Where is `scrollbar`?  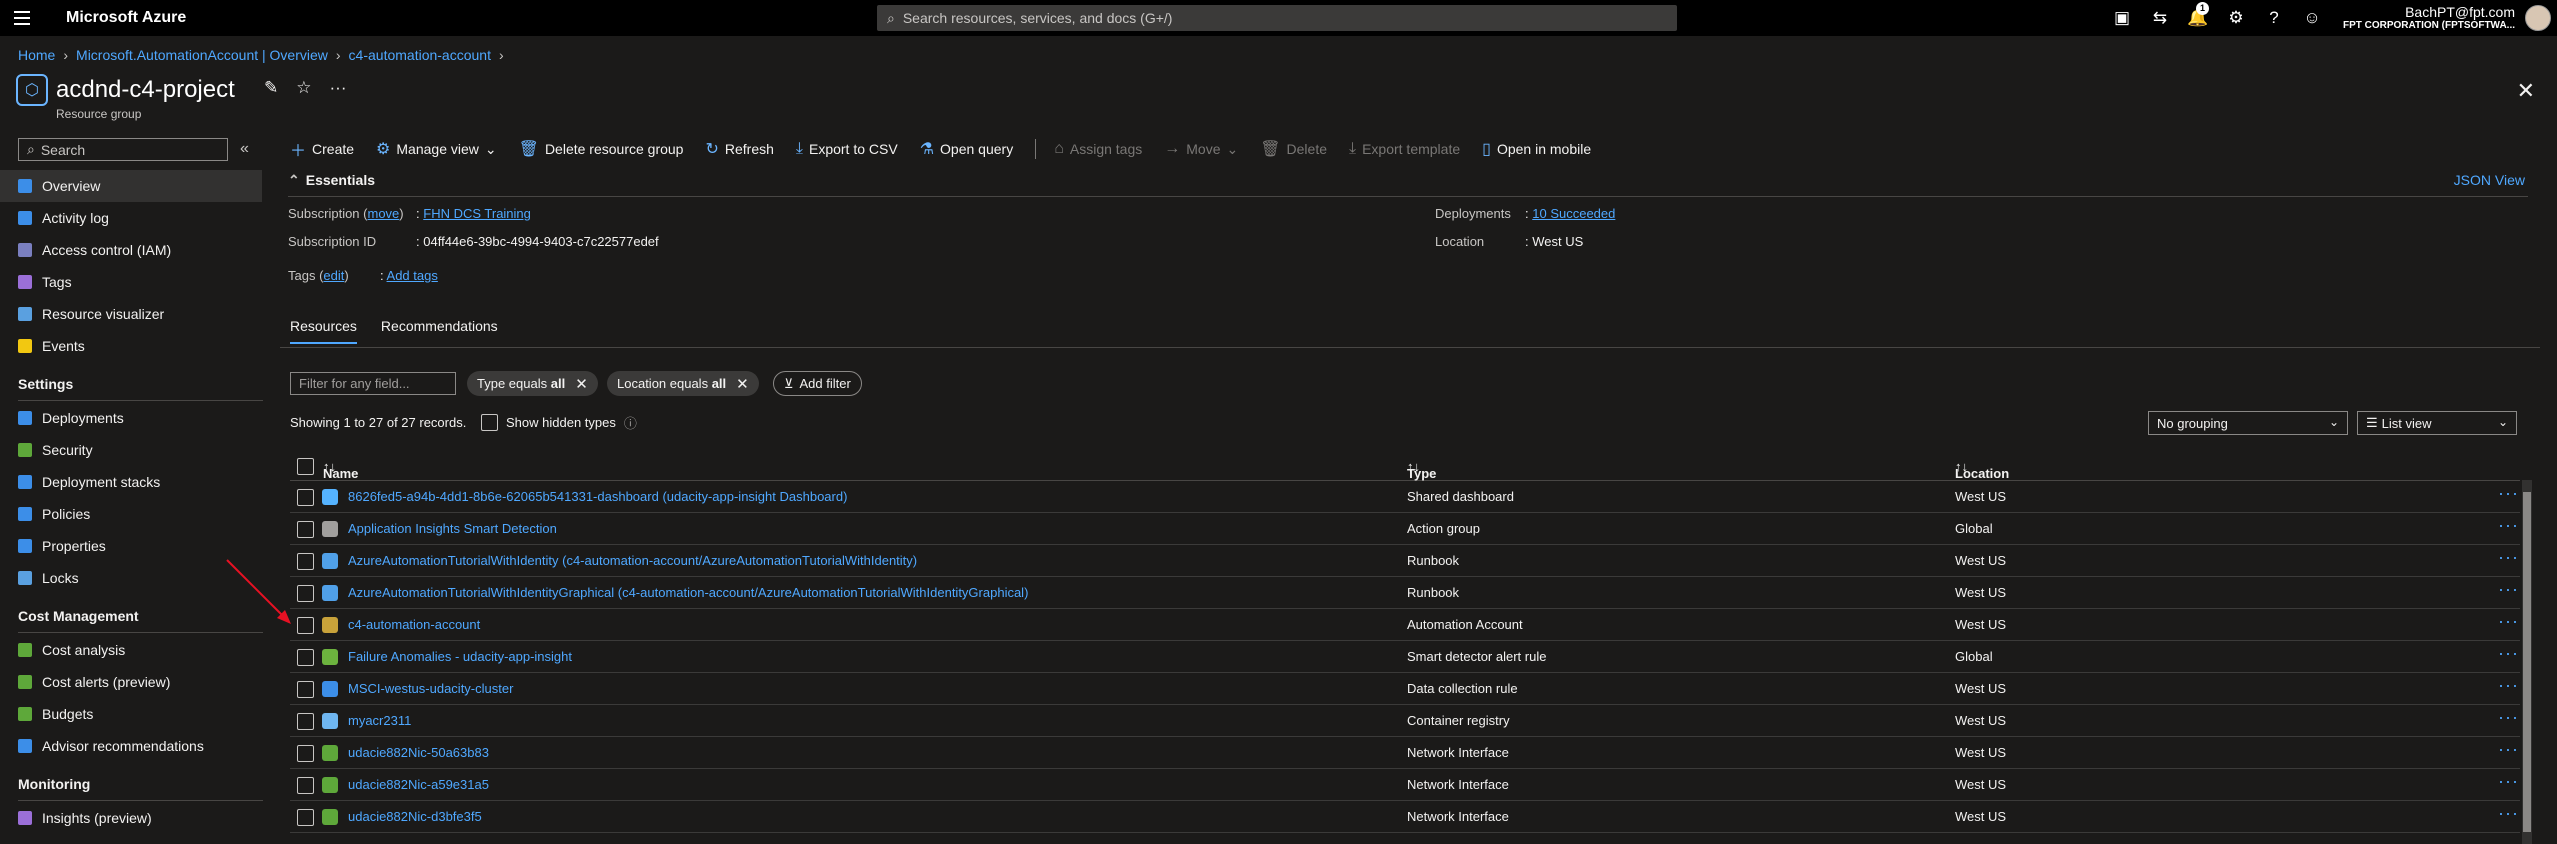
scrollbar is located at coordinates (2527, 662).